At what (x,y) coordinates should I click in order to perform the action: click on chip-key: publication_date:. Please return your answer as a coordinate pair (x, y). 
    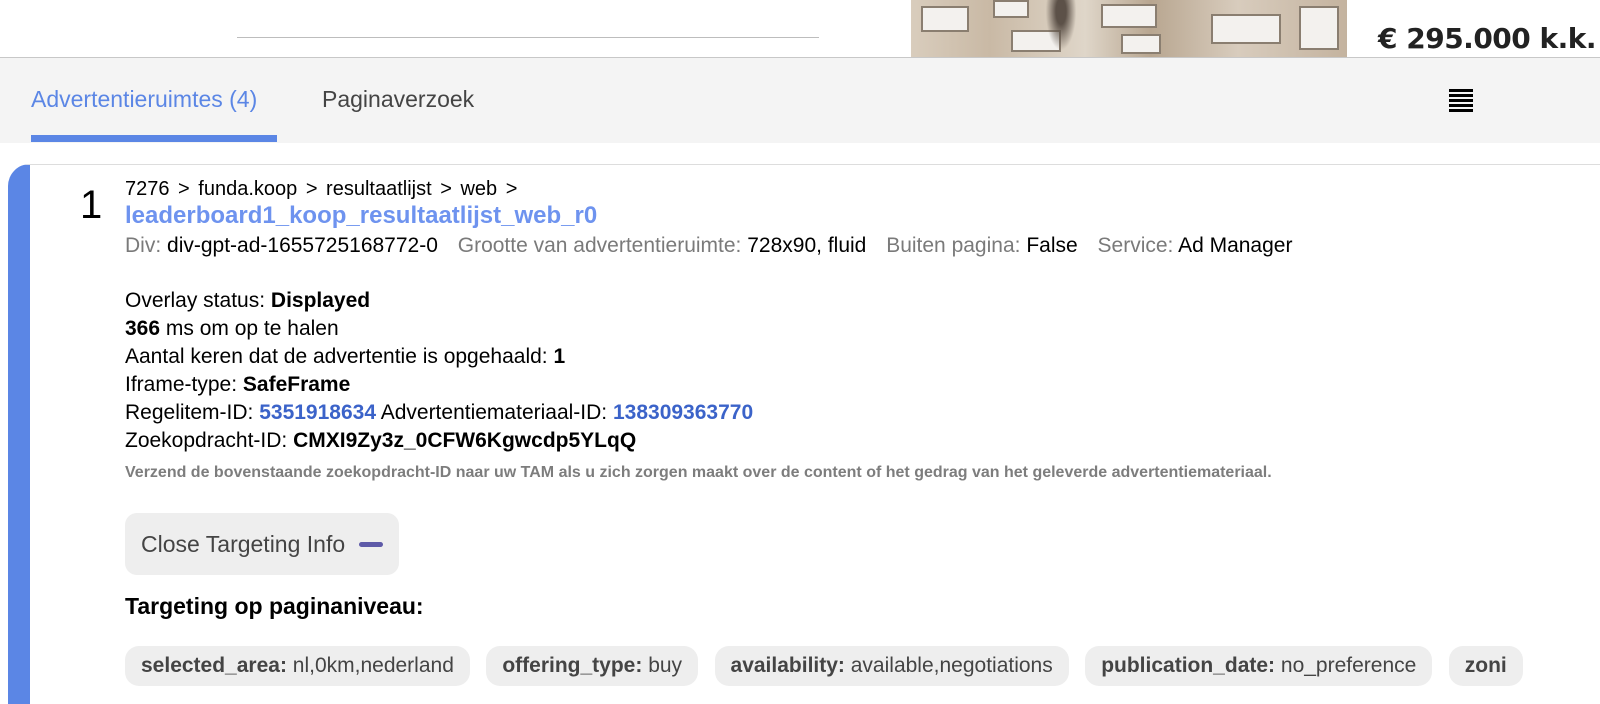
    Looking at the image, I should click on (1188, 665).